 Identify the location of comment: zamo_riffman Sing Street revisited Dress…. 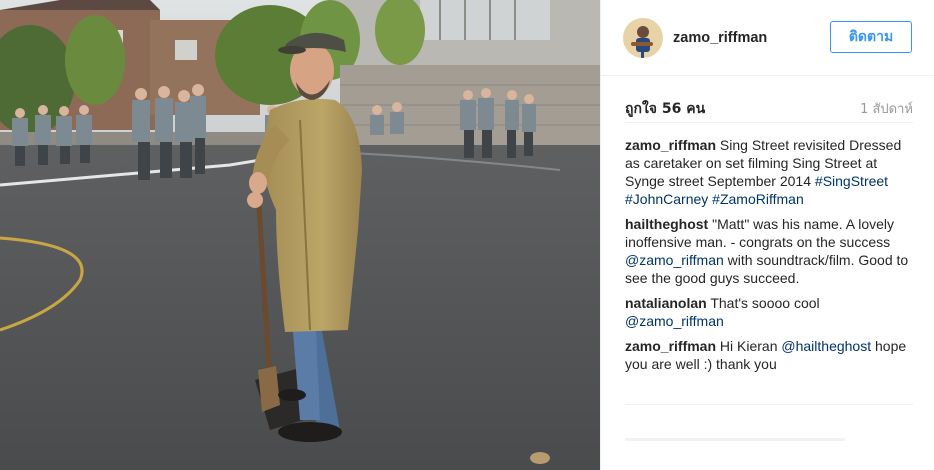
(770, 172).